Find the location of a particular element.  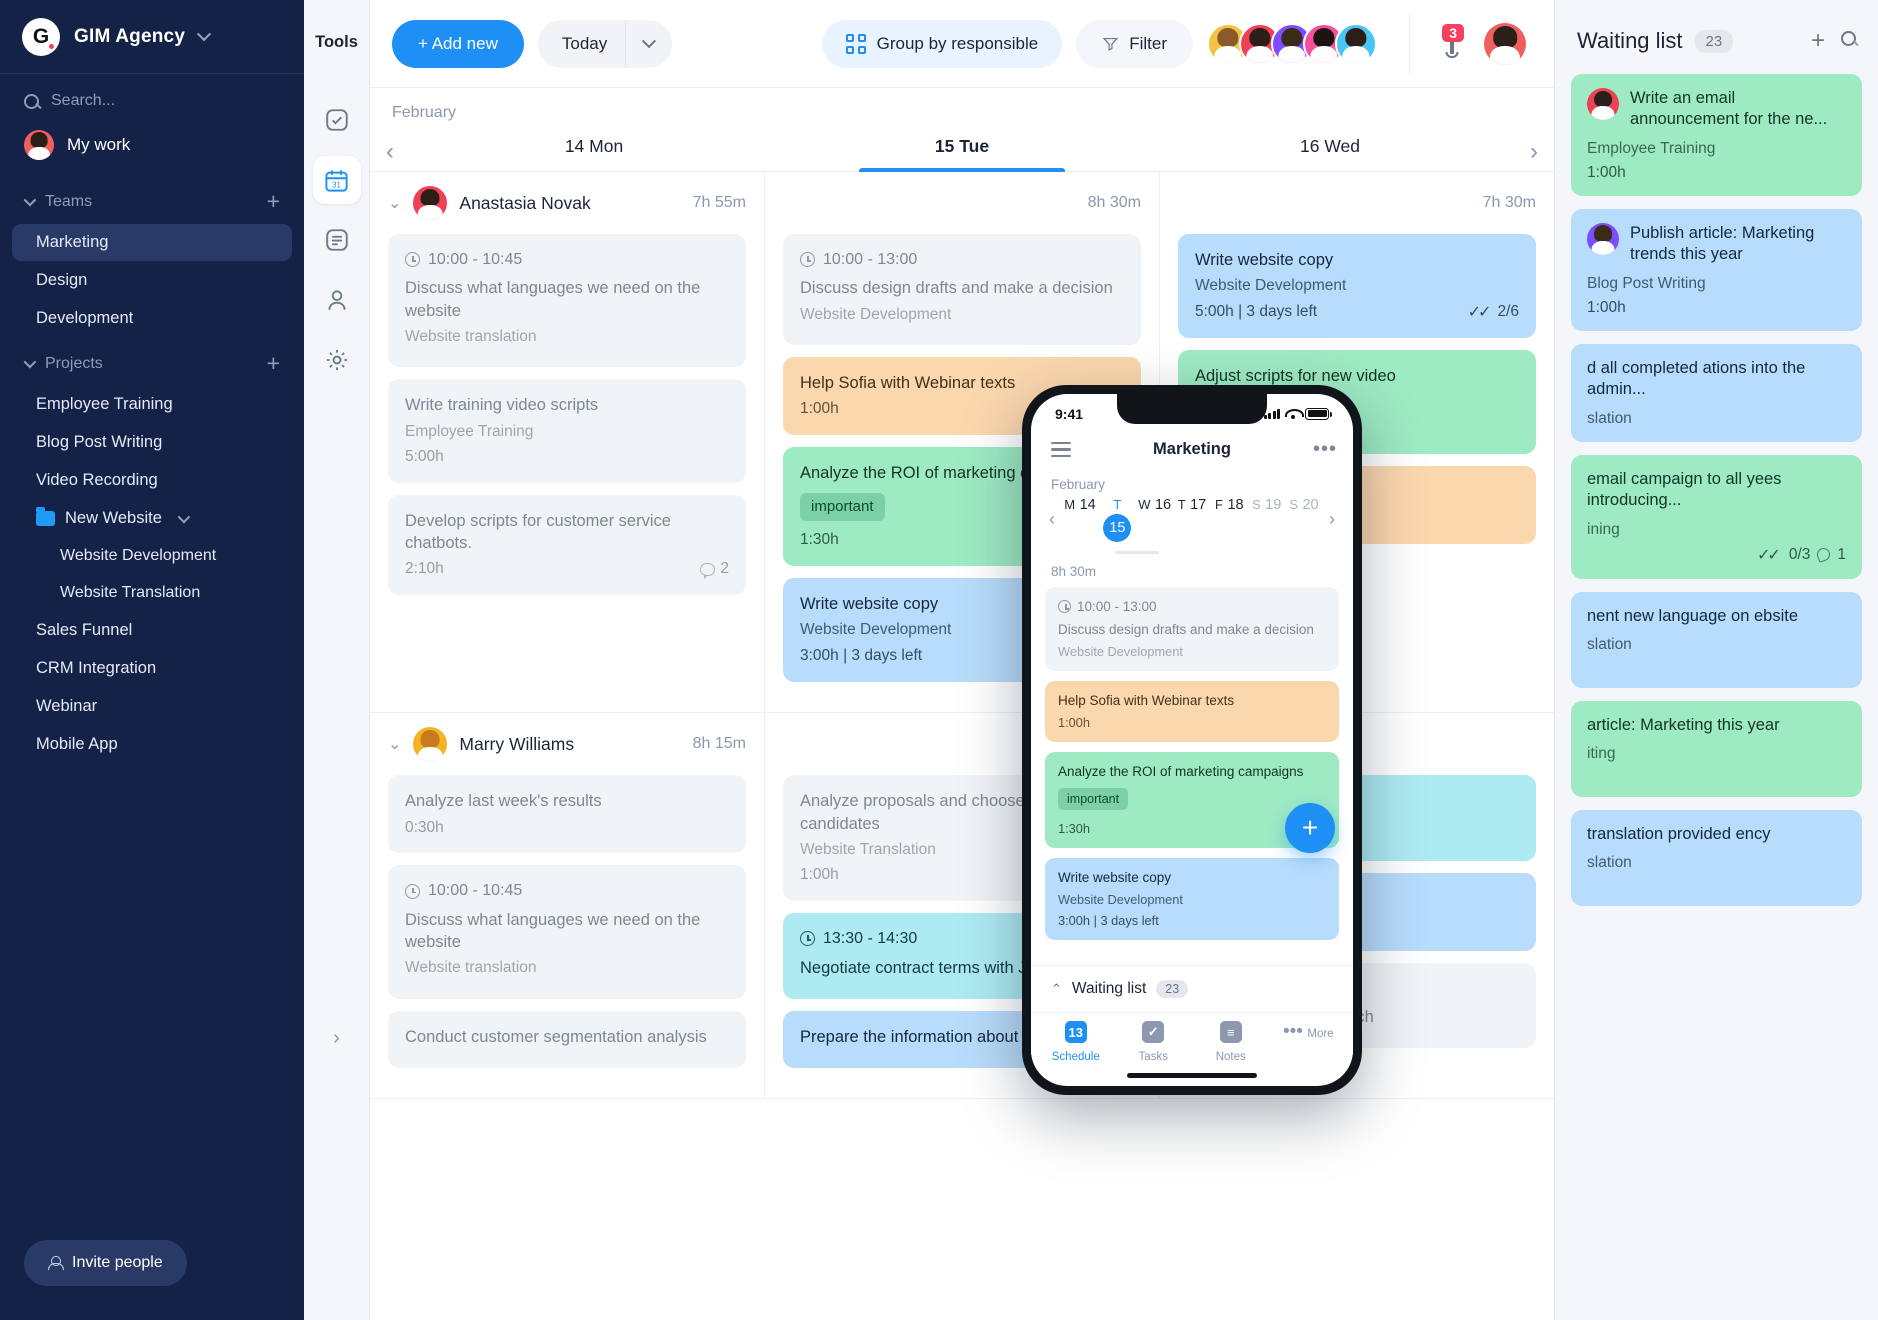

tab-schedule: 13 Schedule is located at coordinates (1076, 1043).